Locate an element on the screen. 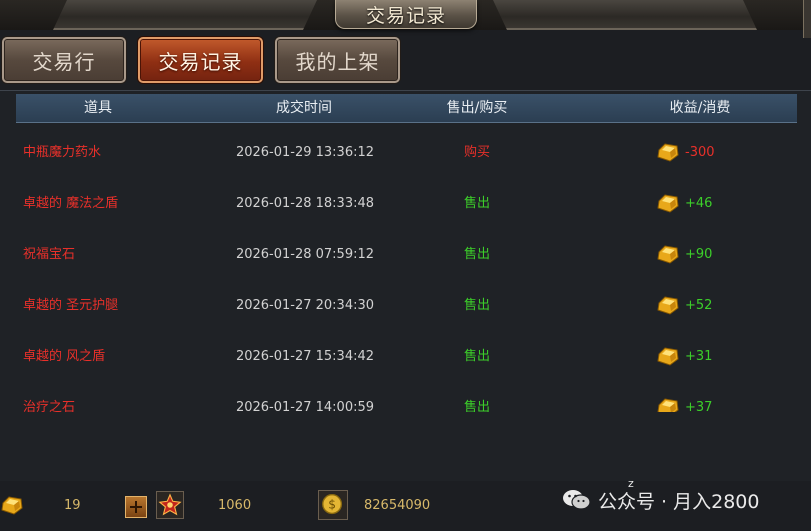 The image size is (811, 531). table-row: 卓越的 圣元护腿 2026-01-27 20:34:30 售出 +52 is located at coordinates (405, 305).